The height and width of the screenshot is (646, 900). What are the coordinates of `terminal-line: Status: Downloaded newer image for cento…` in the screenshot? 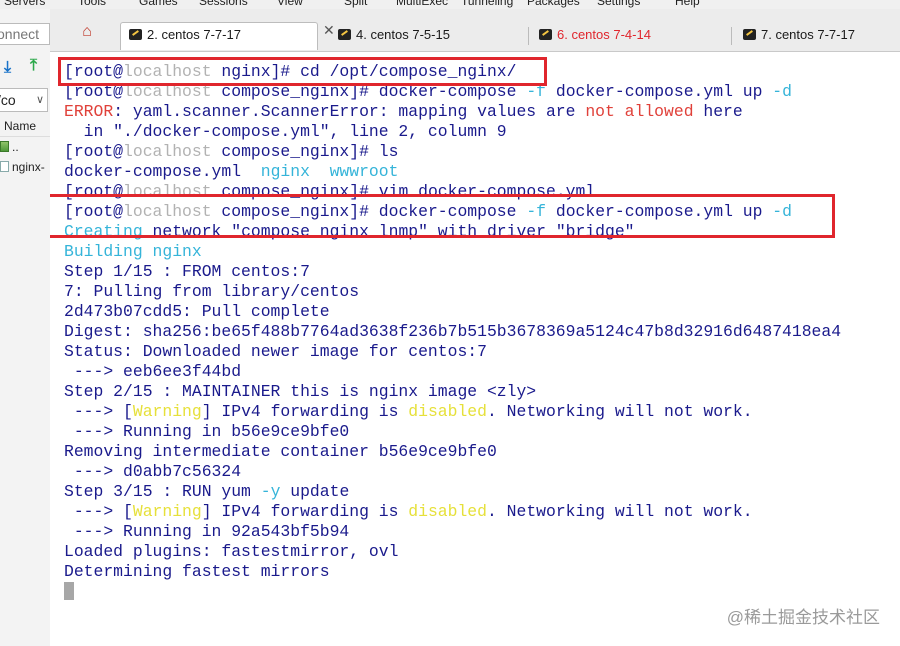 It's located at (452, 352).